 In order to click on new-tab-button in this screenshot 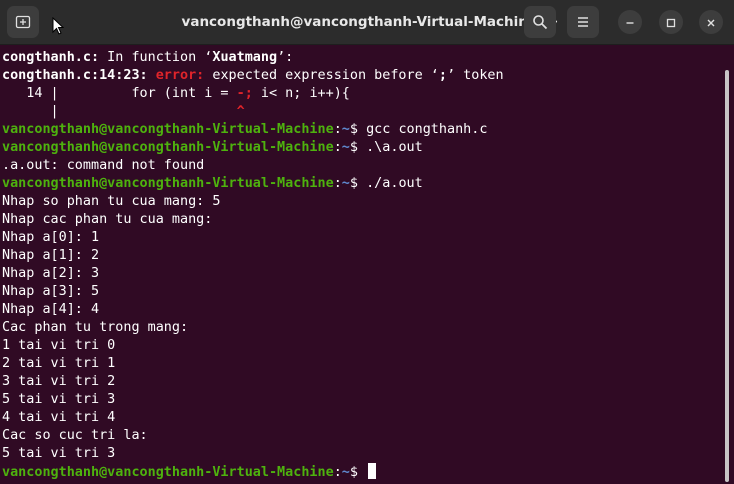, I will do `click(23, 22)`.